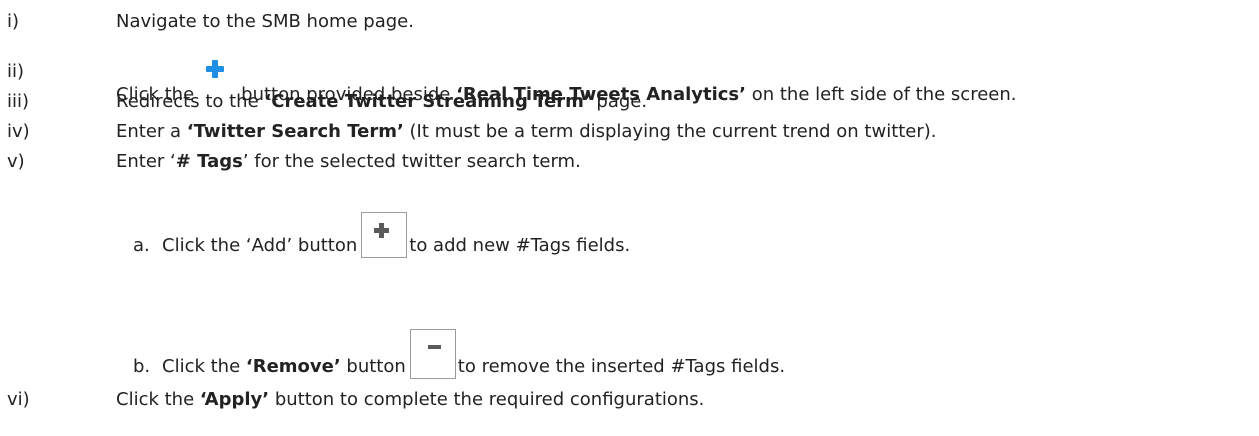  Describe the element at coordinates (234, 399) in the screenshot. I see `step-6-bold: ‘Apply’` at that location.